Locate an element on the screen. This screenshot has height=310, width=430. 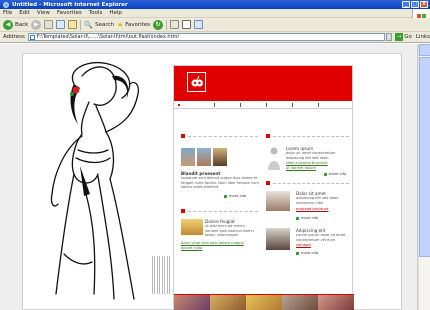
favorites-button: ★ Favorites is located at coordinates (133, 25).